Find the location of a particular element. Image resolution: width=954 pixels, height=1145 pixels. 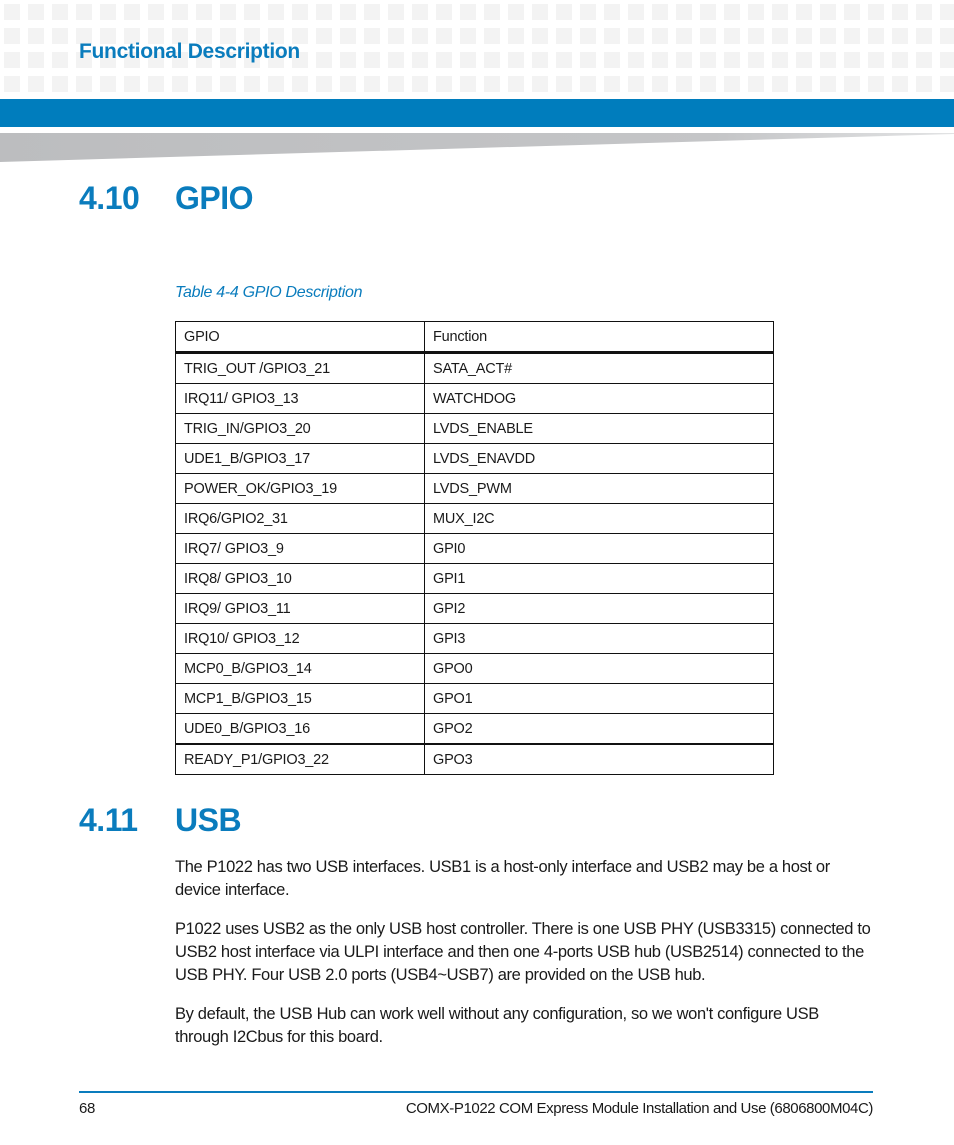

table-row: IRQ10/ GPIO3_12 GPI3 is located at coordinates (474, 638).